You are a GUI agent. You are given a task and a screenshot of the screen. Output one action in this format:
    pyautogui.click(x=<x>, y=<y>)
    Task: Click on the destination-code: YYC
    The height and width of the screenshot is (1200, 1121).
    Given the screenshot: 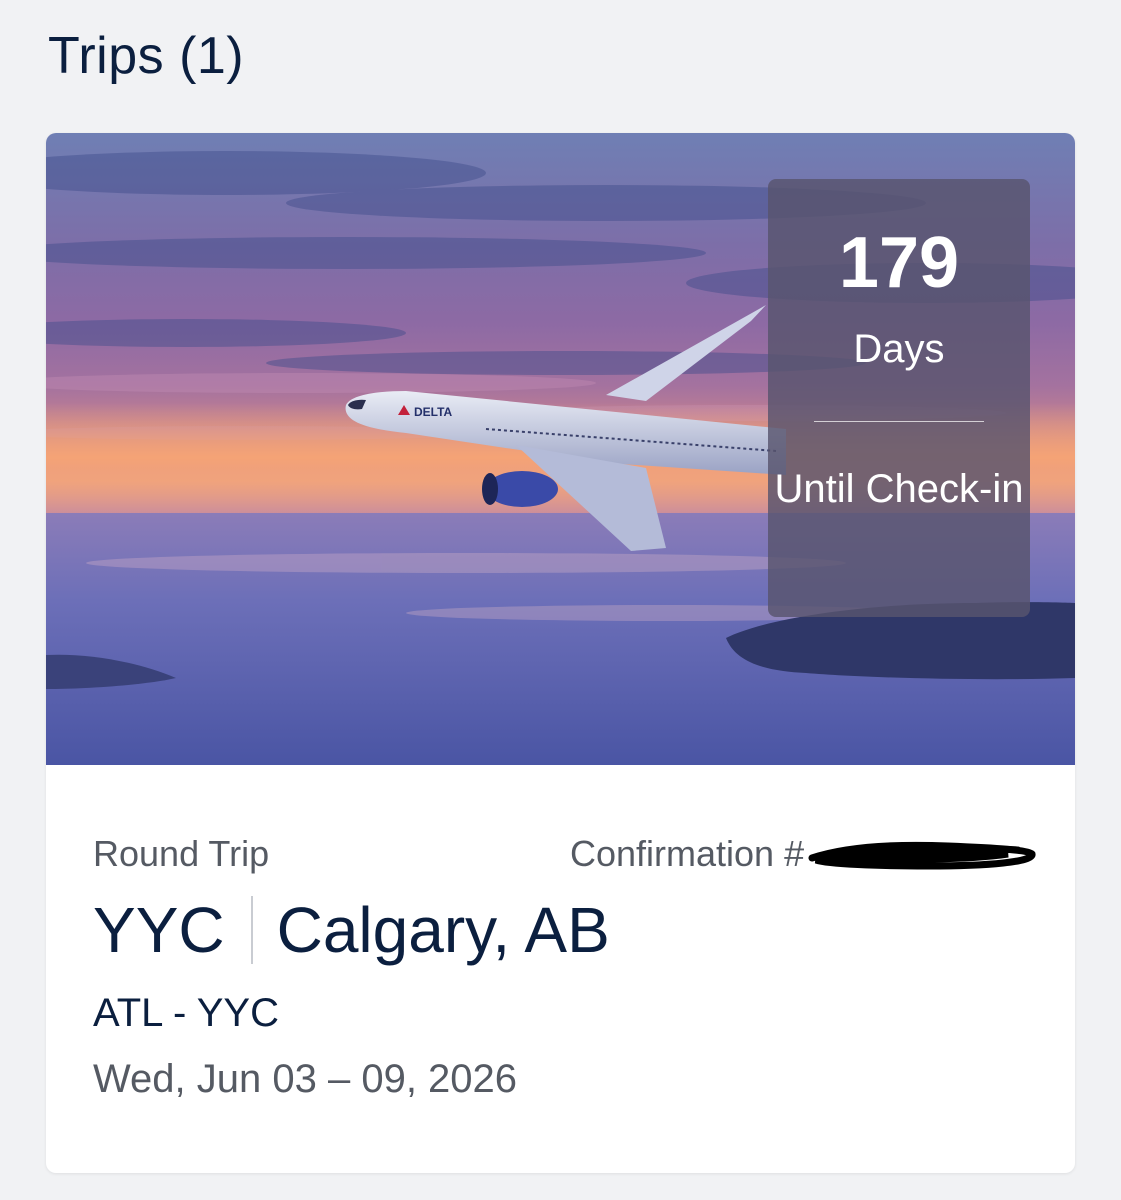 What is the action you would take?
    pyautogui.click(x=159, y=930)
    